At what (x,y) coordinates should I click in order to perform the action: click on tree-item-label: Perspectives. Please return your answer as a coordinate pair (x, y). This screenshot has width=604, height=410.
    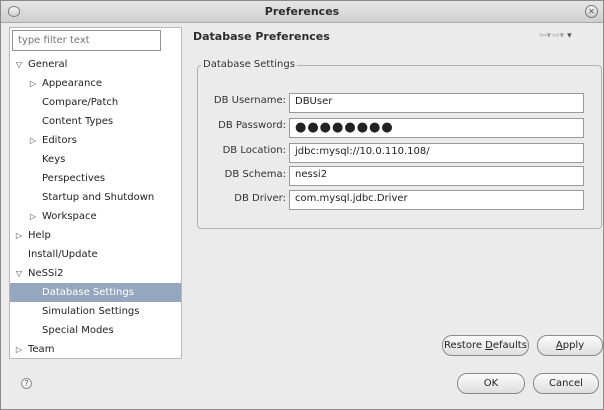
    Looking at the image, I should click on (74, 178).